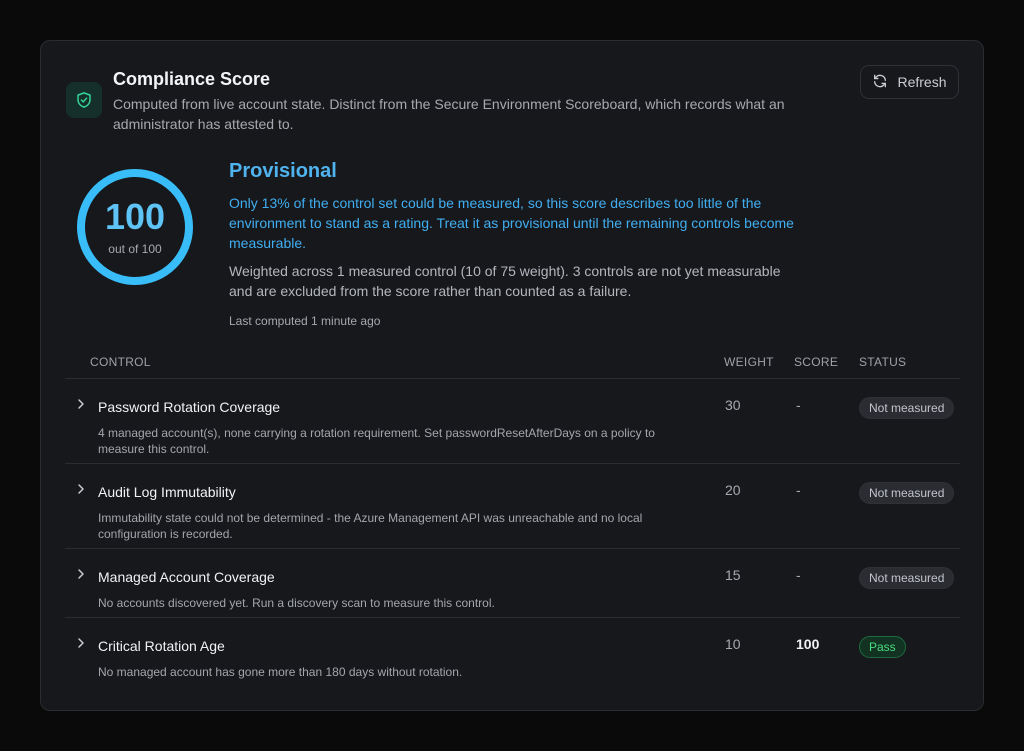  What do you see at coordinates (161, 646) in the screenshot?
I see `control-name: Critical Rotation Age` at bounding box center [161, 646].